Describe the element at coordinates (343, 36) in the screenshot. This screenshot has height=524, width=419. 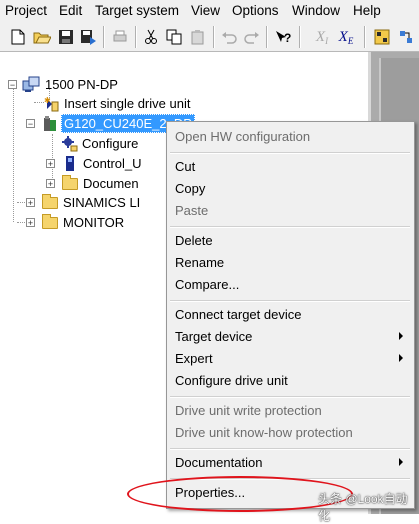
I see `toggle-x-e-text: X` at that location.